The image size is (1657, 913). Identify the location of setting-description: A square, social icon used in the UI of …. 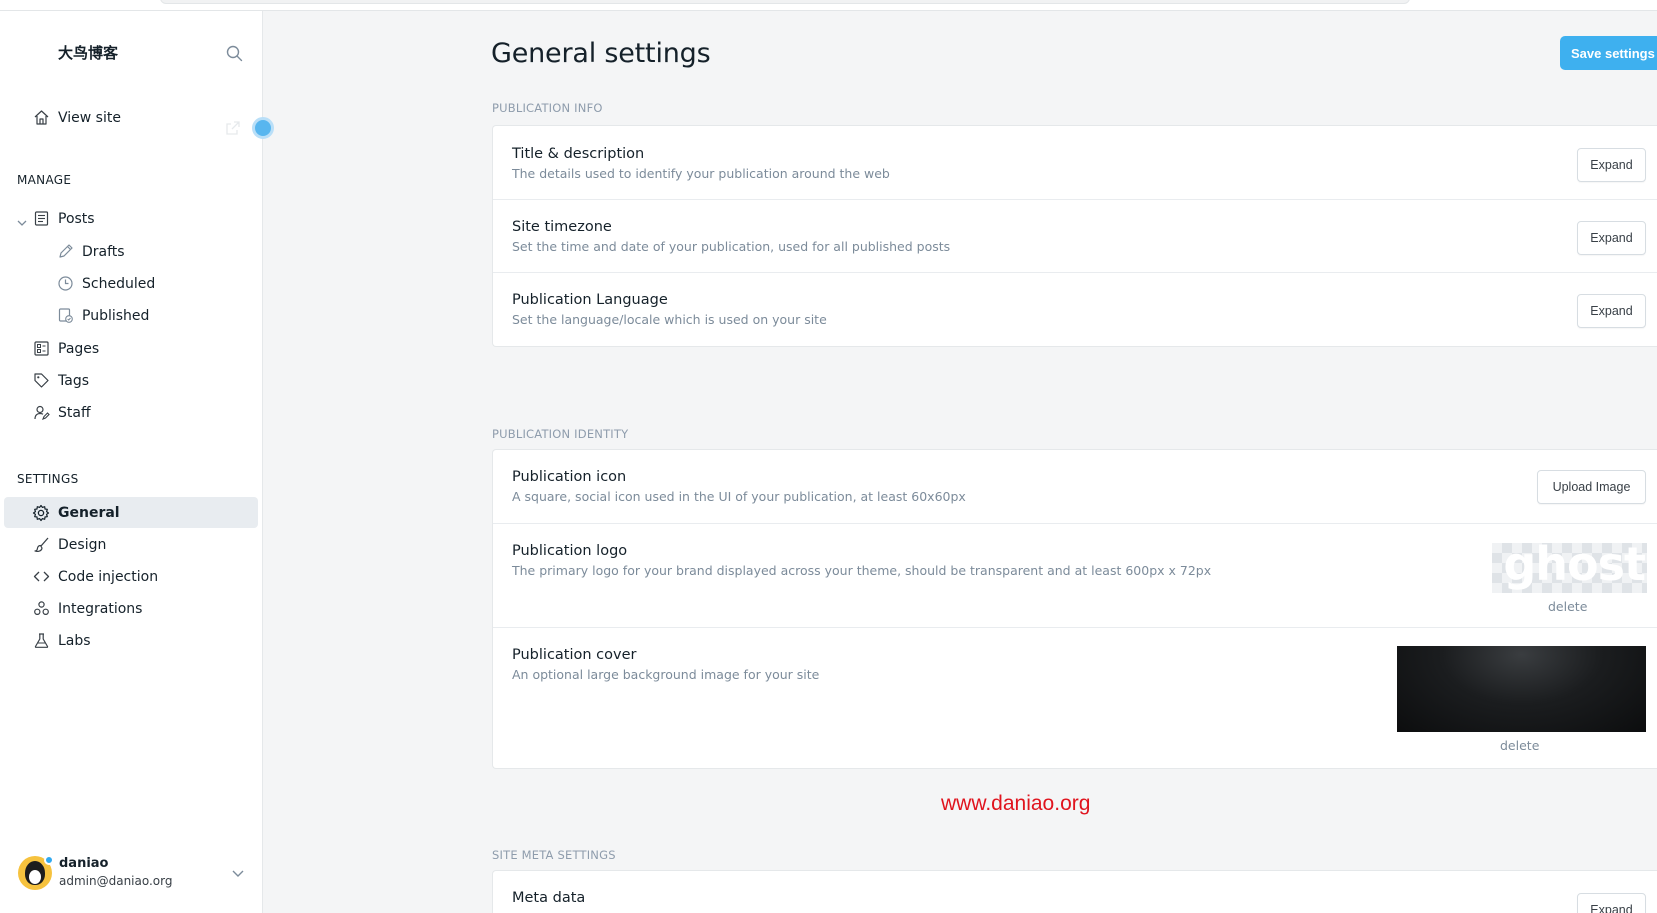
(739, 496).